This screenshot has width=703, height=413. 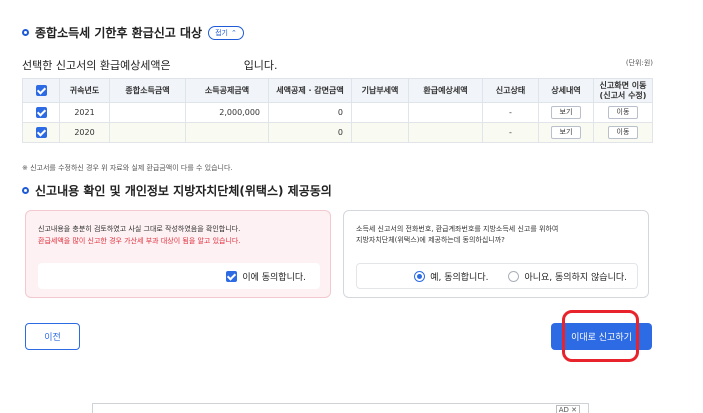 I want to click on ad-close-tag: AD ✕, so click(x=567, y=409).